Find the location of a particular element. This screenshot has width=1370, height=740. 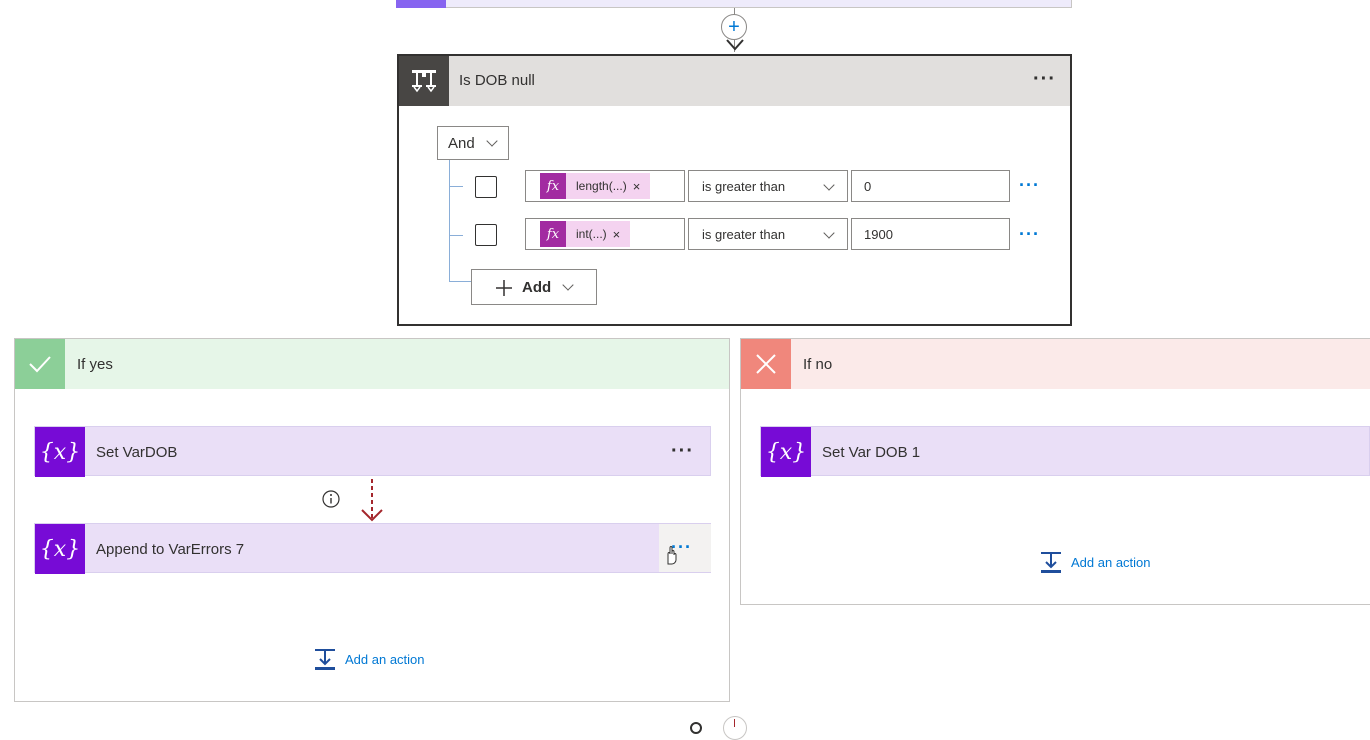

condition-icon is located at coordinates (424, 81).